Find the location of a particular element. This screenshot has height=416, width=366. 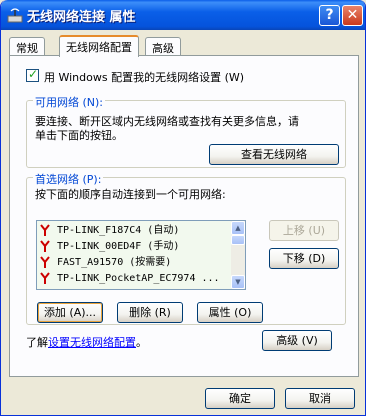

checkmark-icon: ✓ is located at coordinates (33, 74).